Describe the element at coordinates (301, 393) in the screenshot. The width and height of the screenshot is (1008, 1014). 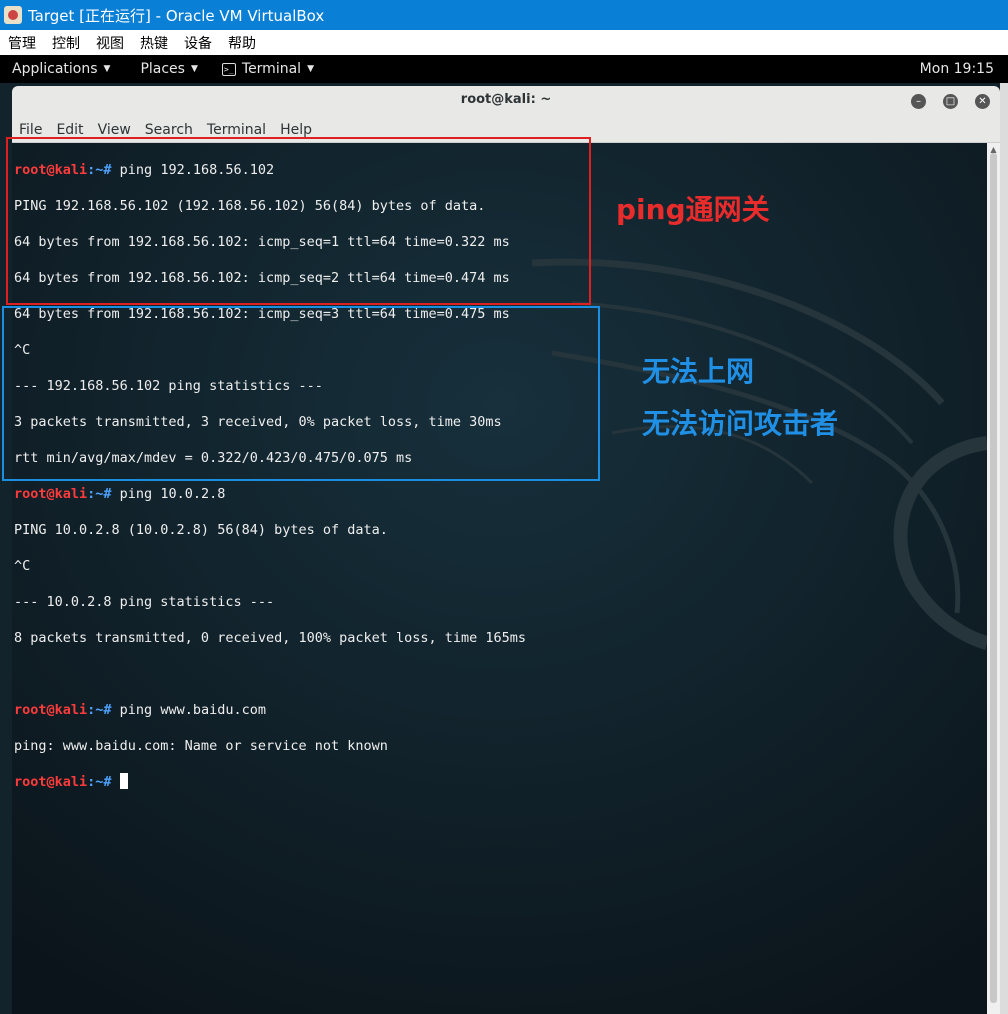
I see `annotation-box-blue` at that location.